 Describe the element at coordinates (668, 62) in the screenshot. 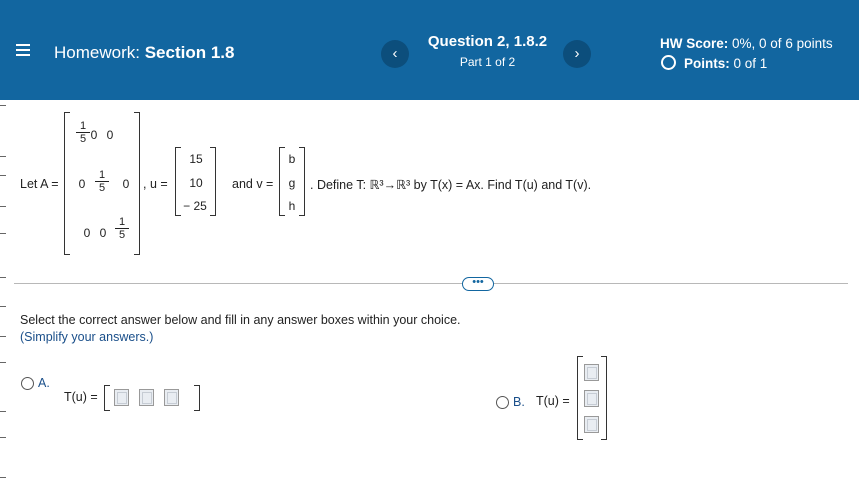

I see `points-circle-icon` at that location.